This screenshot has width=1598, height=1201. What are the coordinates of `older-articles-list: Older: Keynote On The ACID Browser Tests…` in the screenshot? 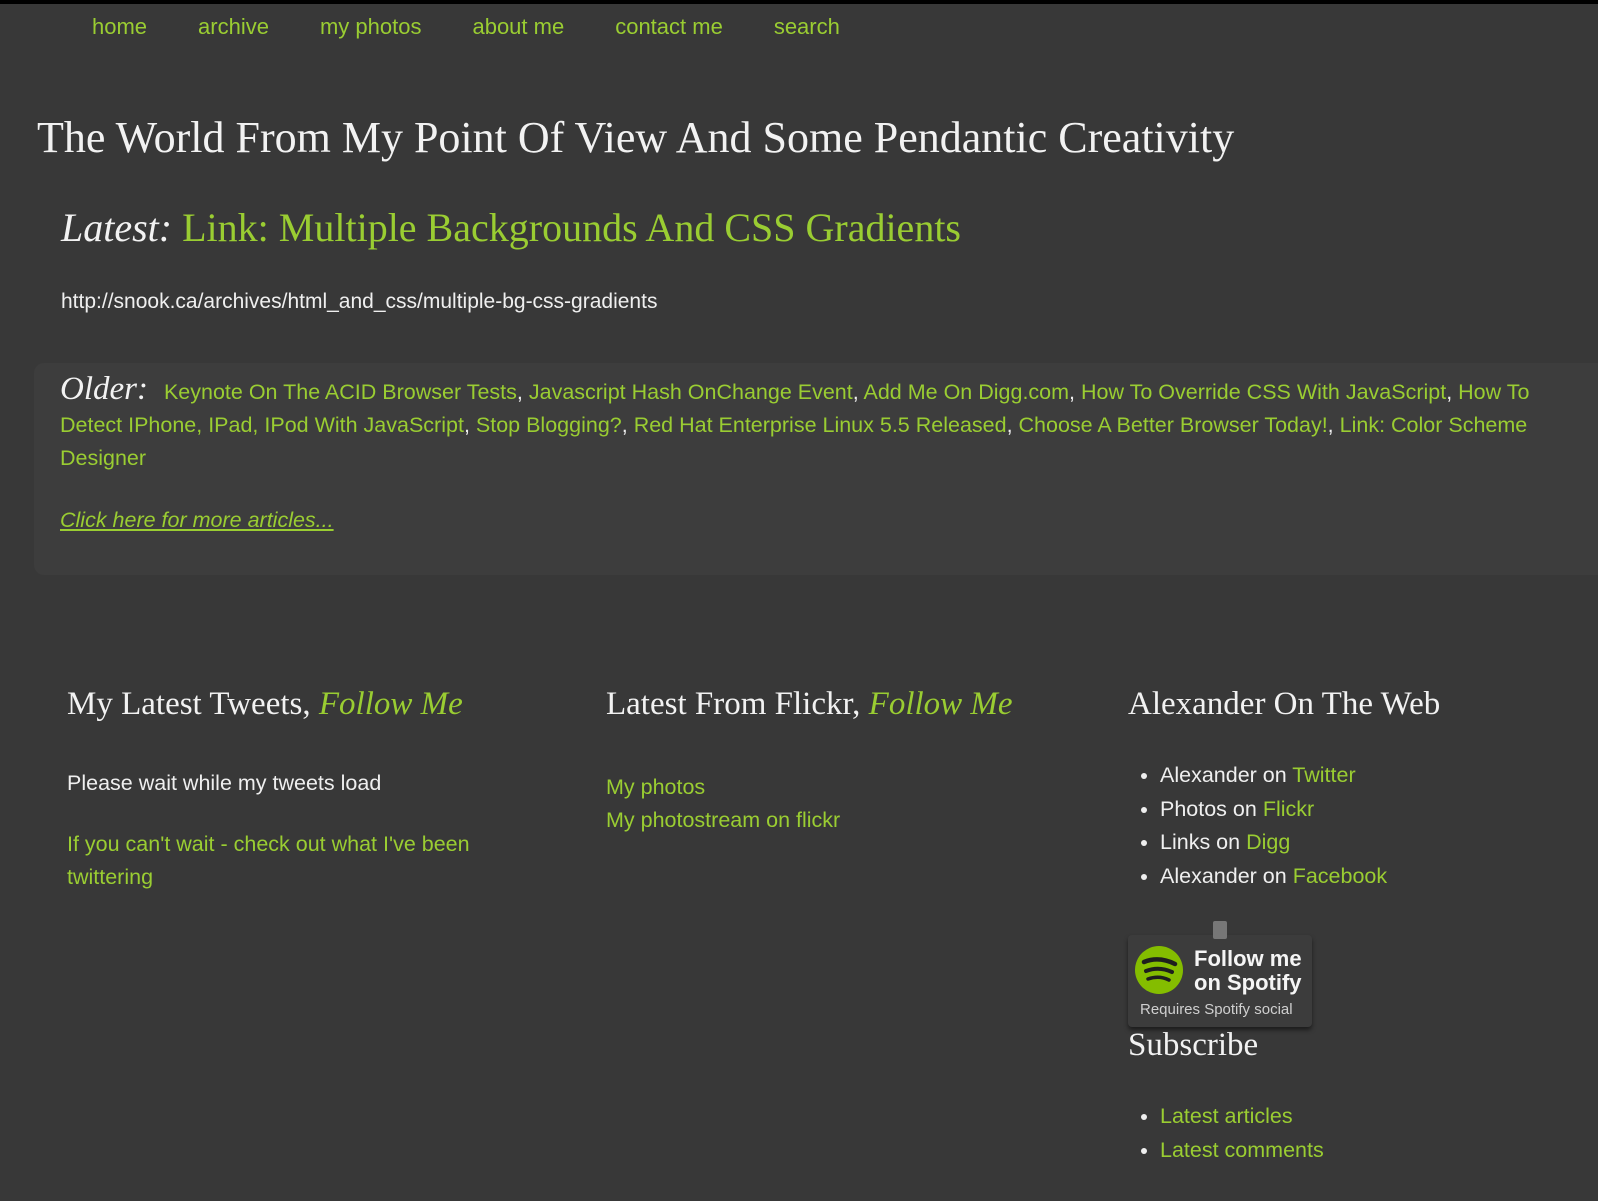 It's located at (795, 421).